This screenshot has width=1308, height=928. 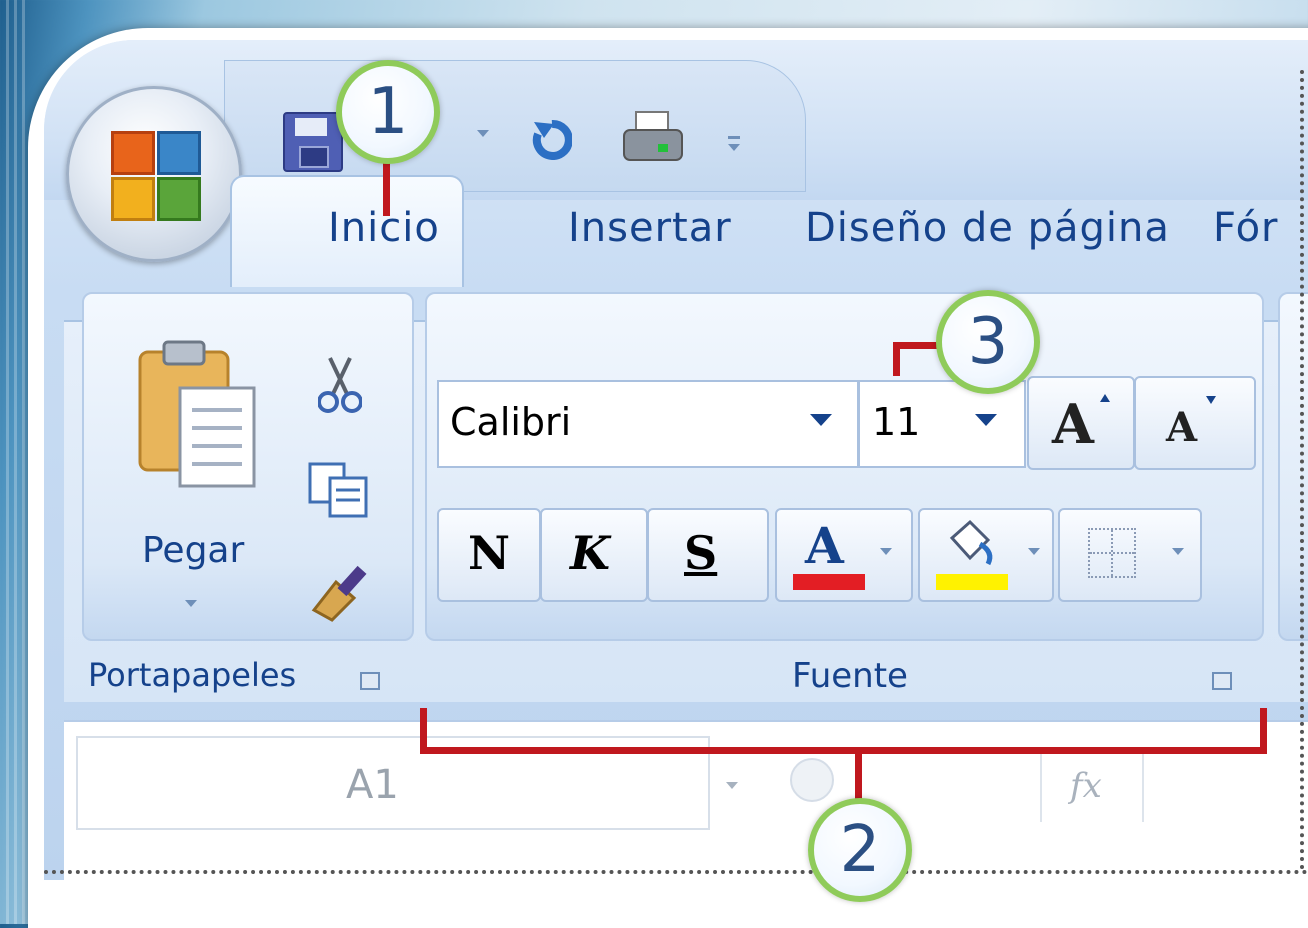 What do you see at coordinates (386, 188) in the screenshot?
I see `callout-1-connector` at bounding box center [386, 188].